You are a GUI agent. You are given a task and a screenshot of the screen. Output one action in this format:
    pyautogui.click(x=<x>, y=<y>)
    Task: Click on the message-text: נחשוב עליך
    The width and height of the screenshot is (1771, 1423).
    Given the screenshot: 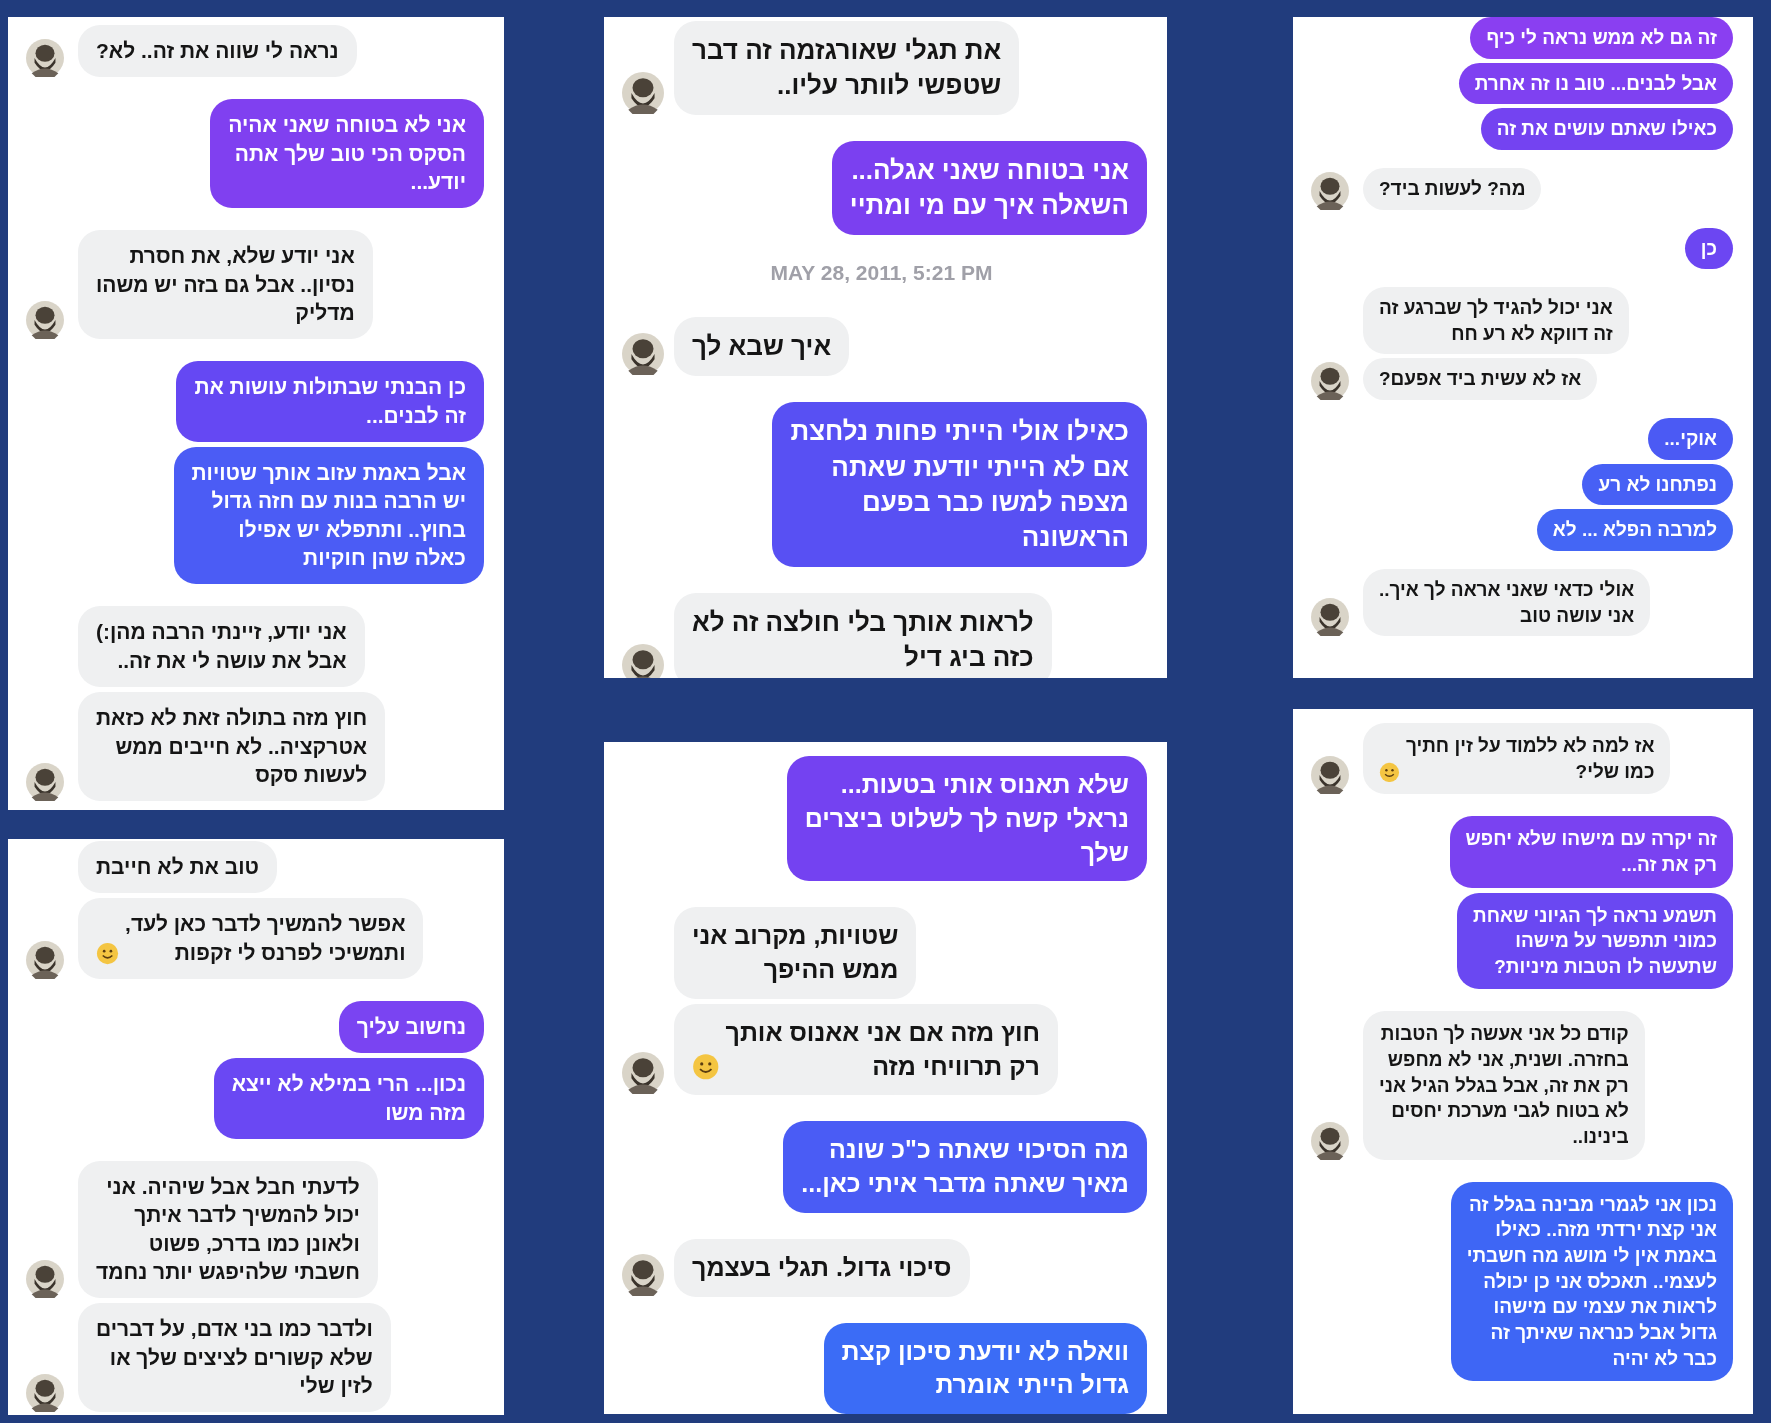 What is the action you would take?
    pyautogui.click(x=411, y=1027)
    